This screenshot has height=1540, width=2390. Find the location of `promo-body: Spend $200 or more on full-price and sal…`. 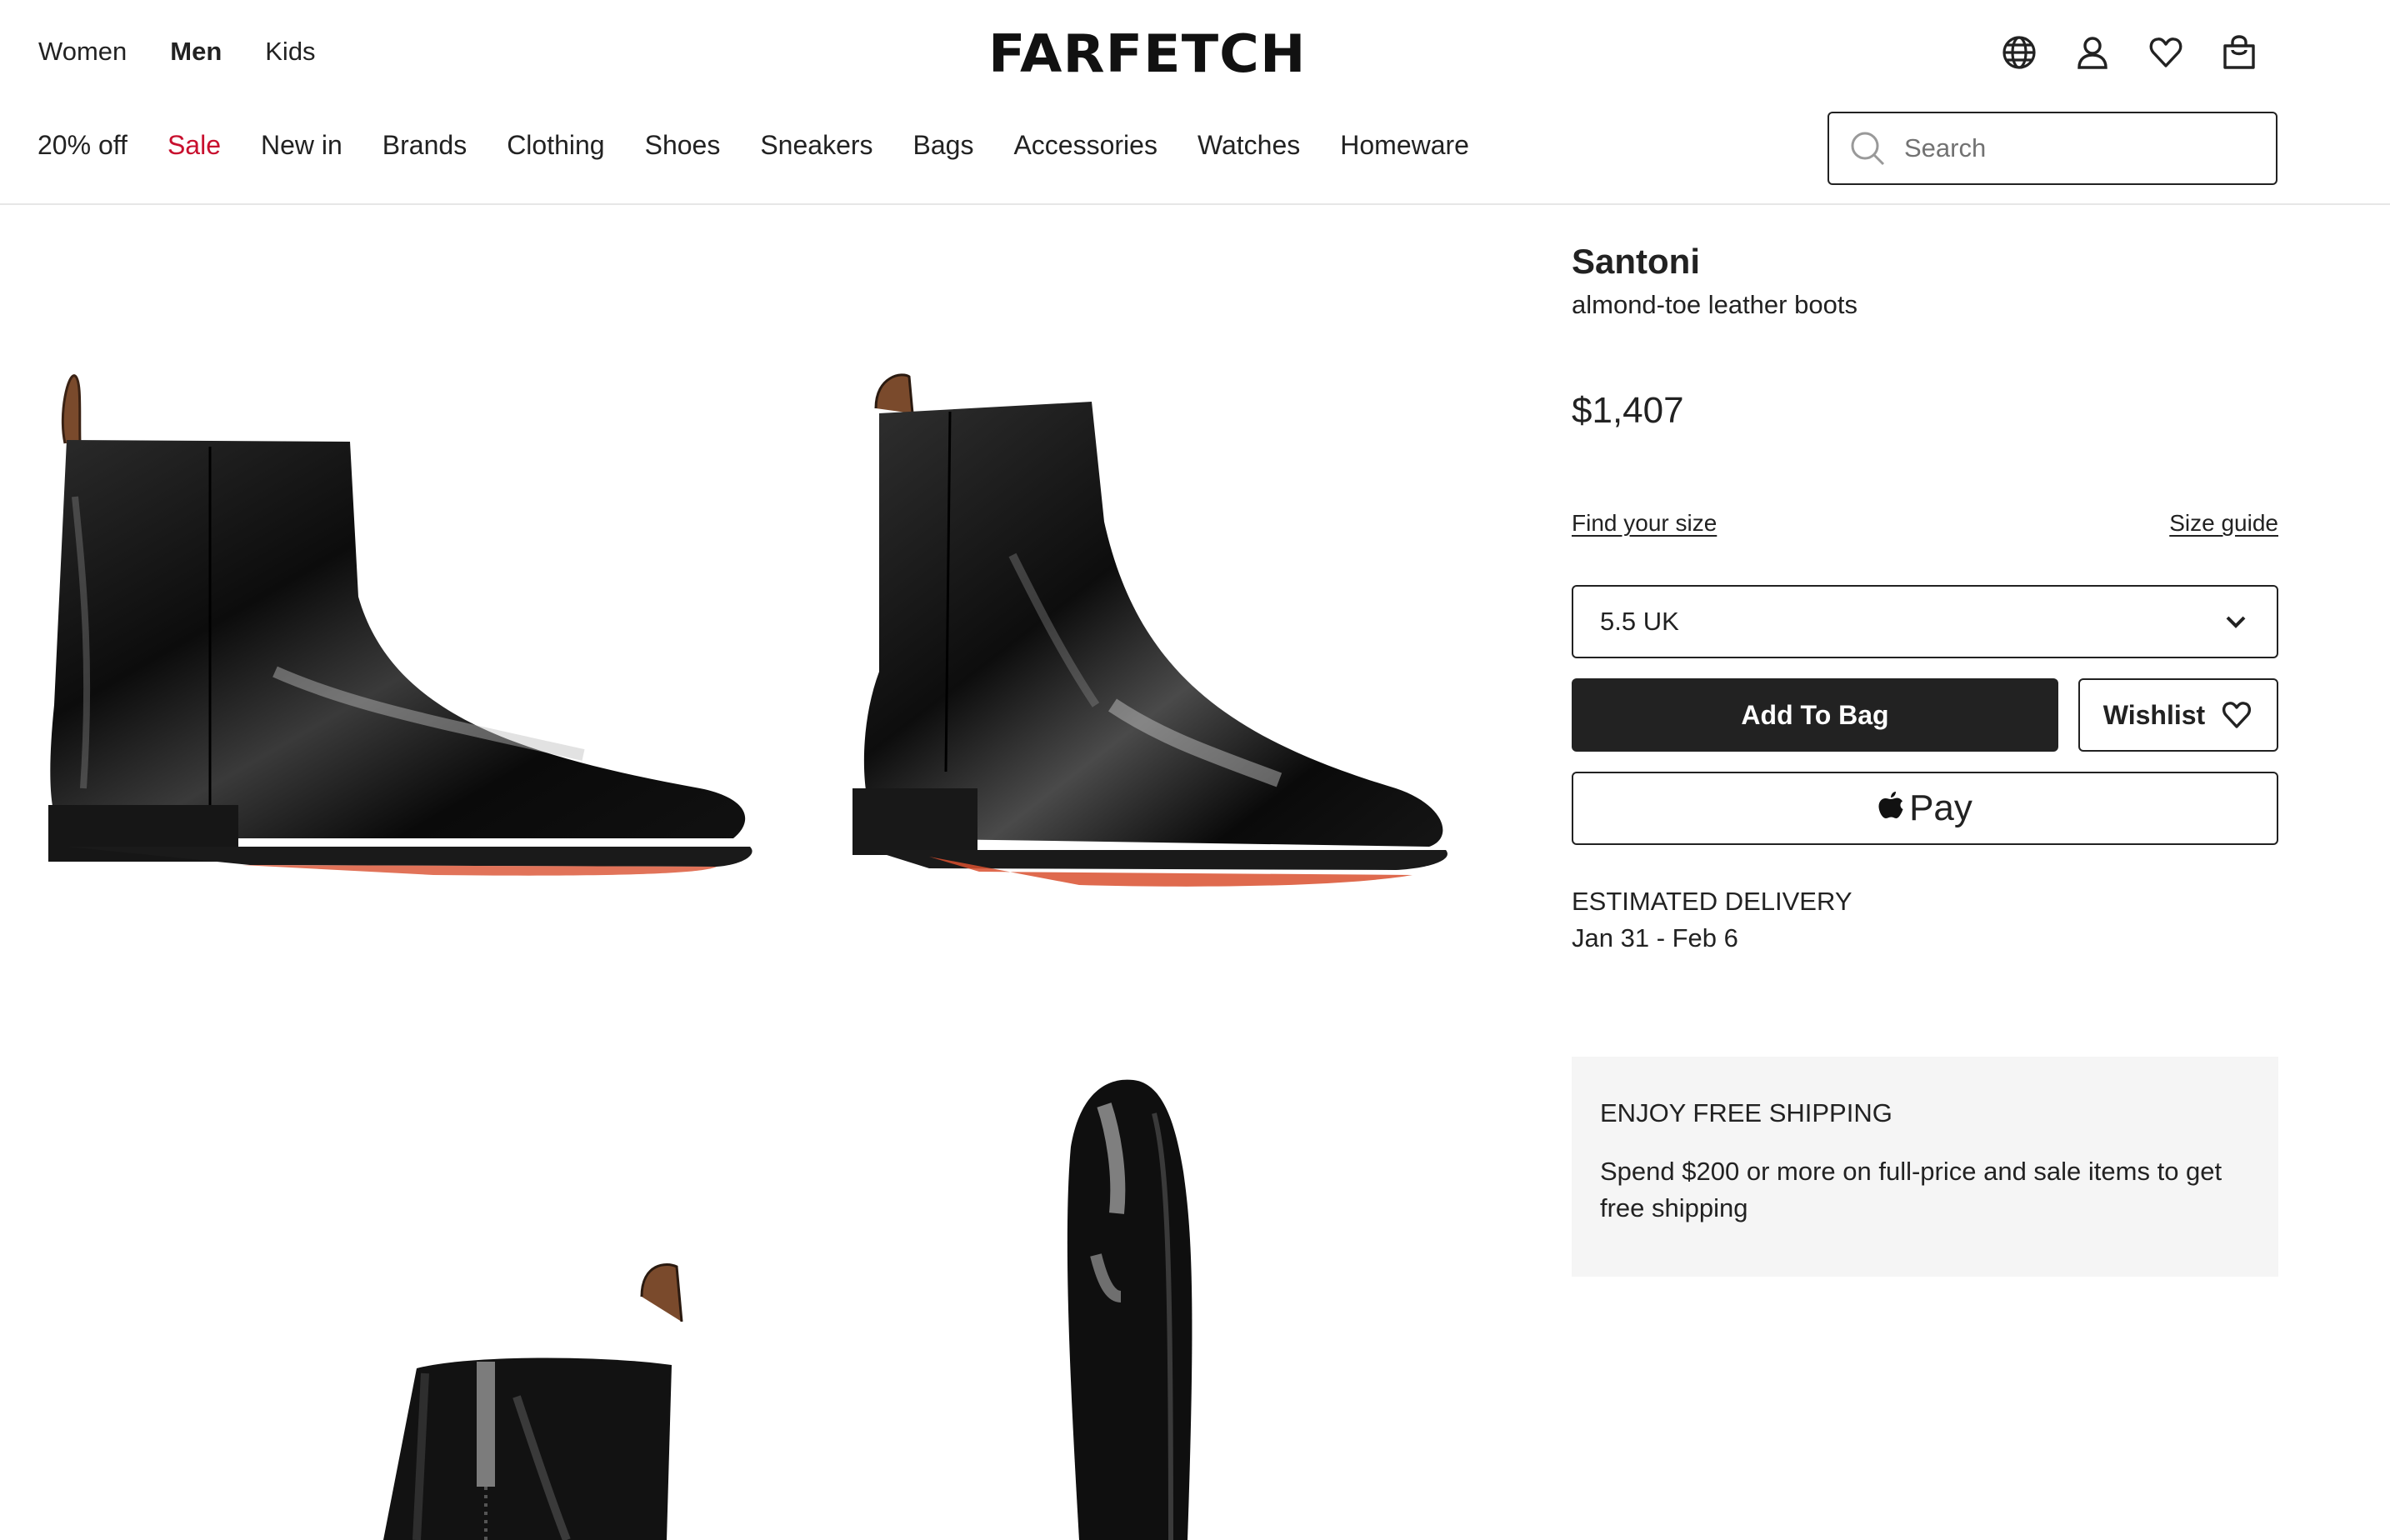

promo-body: Spend $200 or more on full-price and sal… is located at coordinates (1911, 1189).